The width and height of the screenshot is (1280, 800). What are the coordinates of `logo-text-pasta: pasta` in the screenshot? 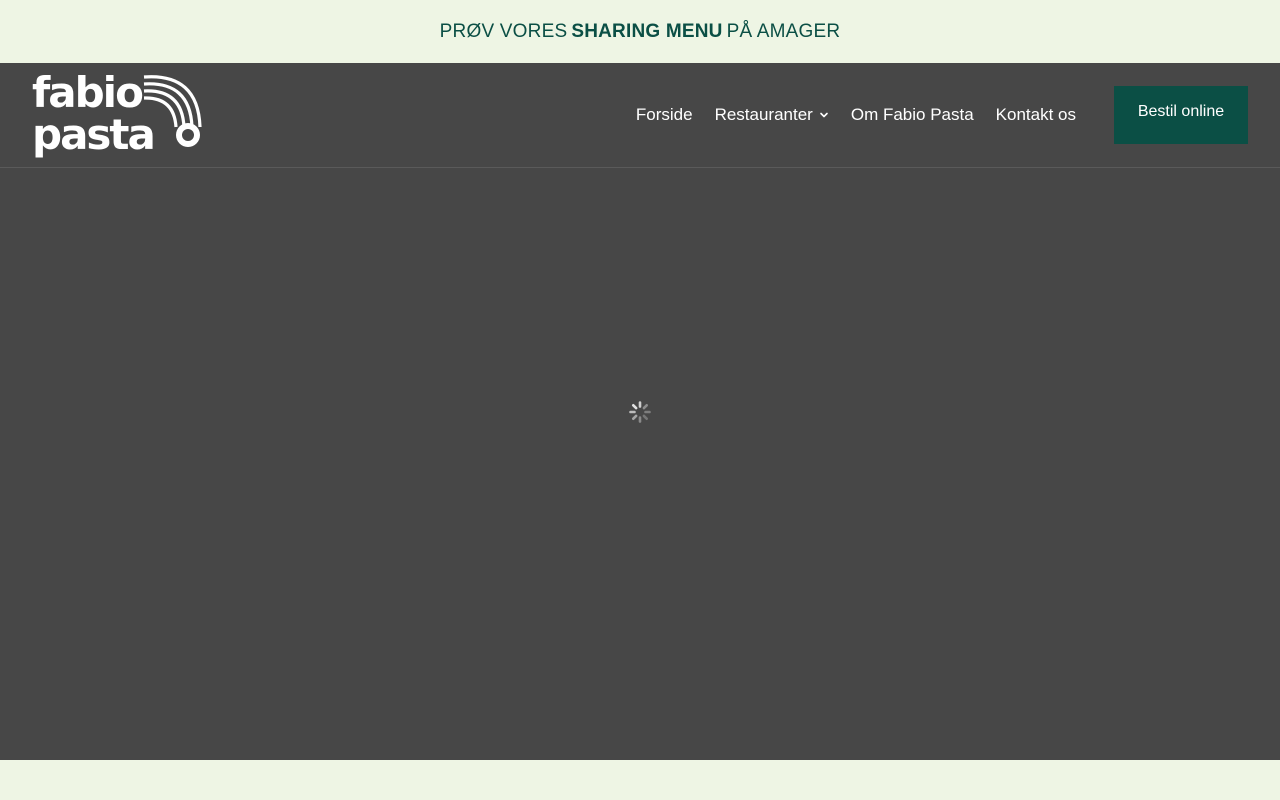 It's located at (93, 134).